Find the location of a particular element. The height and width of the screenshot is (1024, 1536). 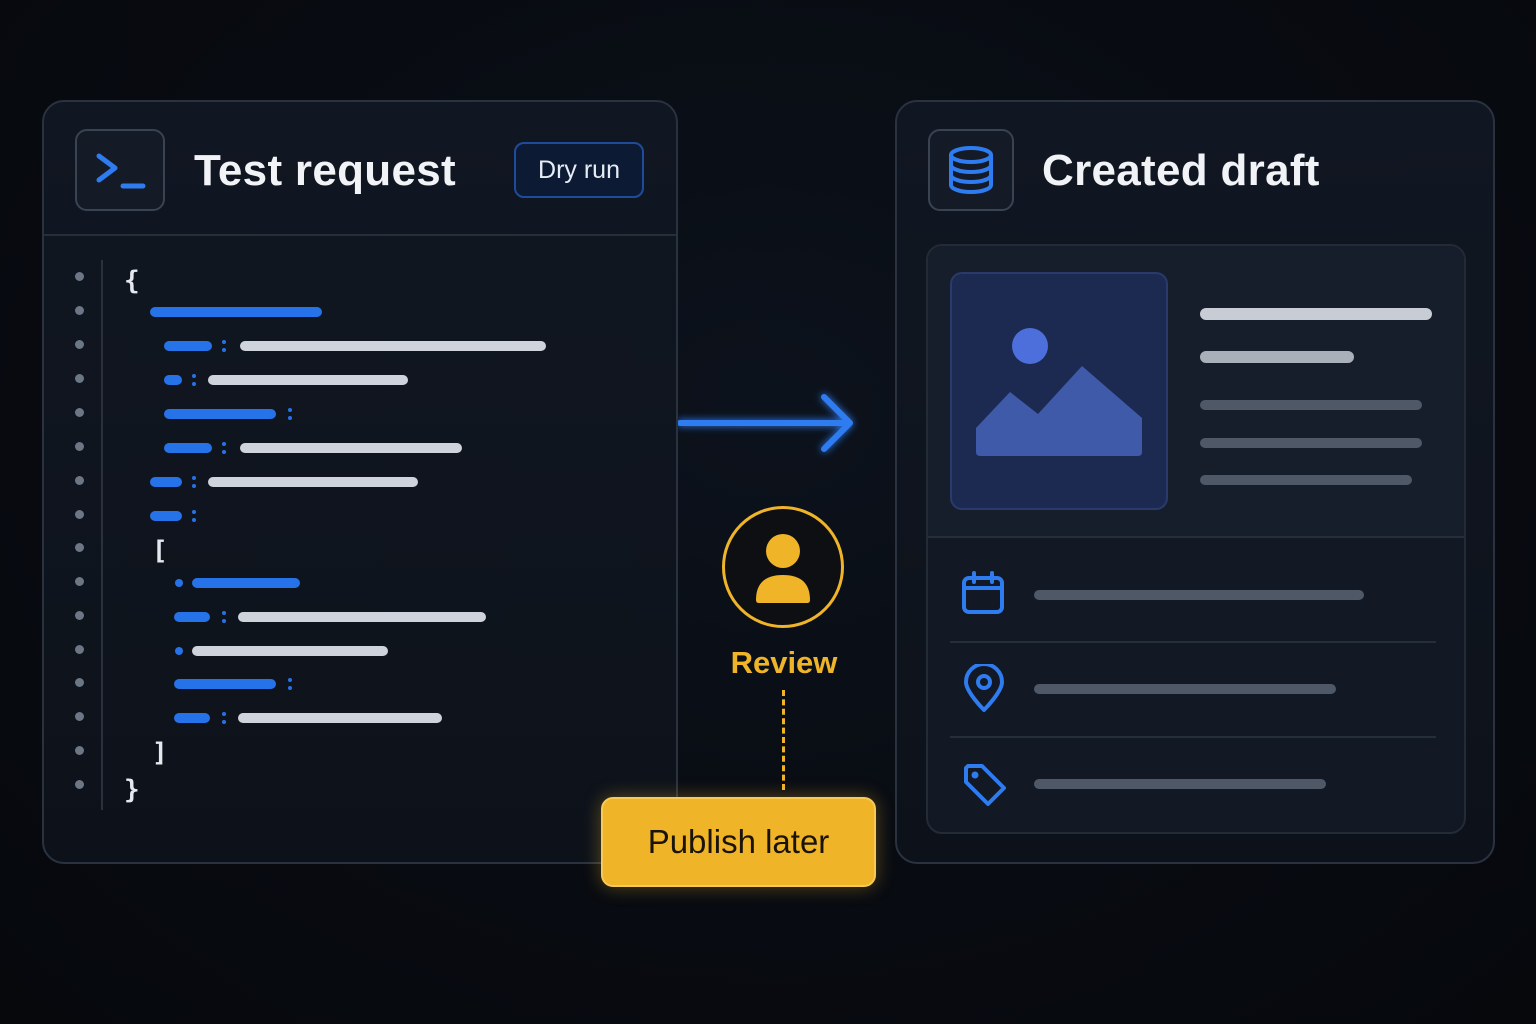

open-bracket: [ is located at coordinates (160, 551).